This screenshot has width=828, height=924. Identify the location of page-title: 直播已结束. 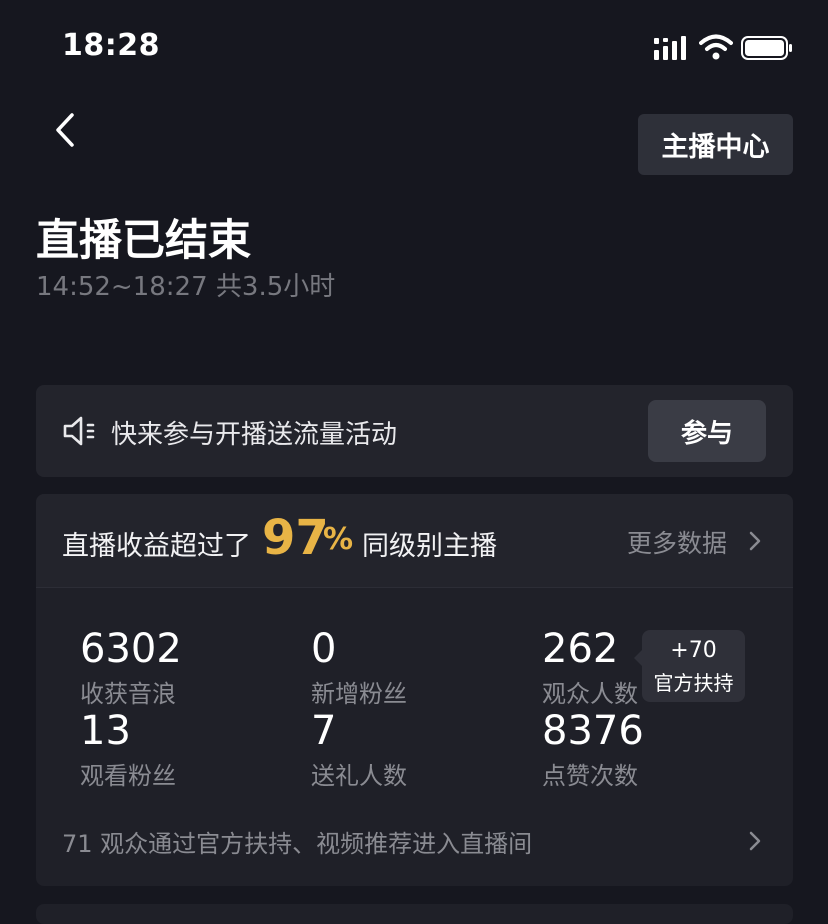
(143, 241).